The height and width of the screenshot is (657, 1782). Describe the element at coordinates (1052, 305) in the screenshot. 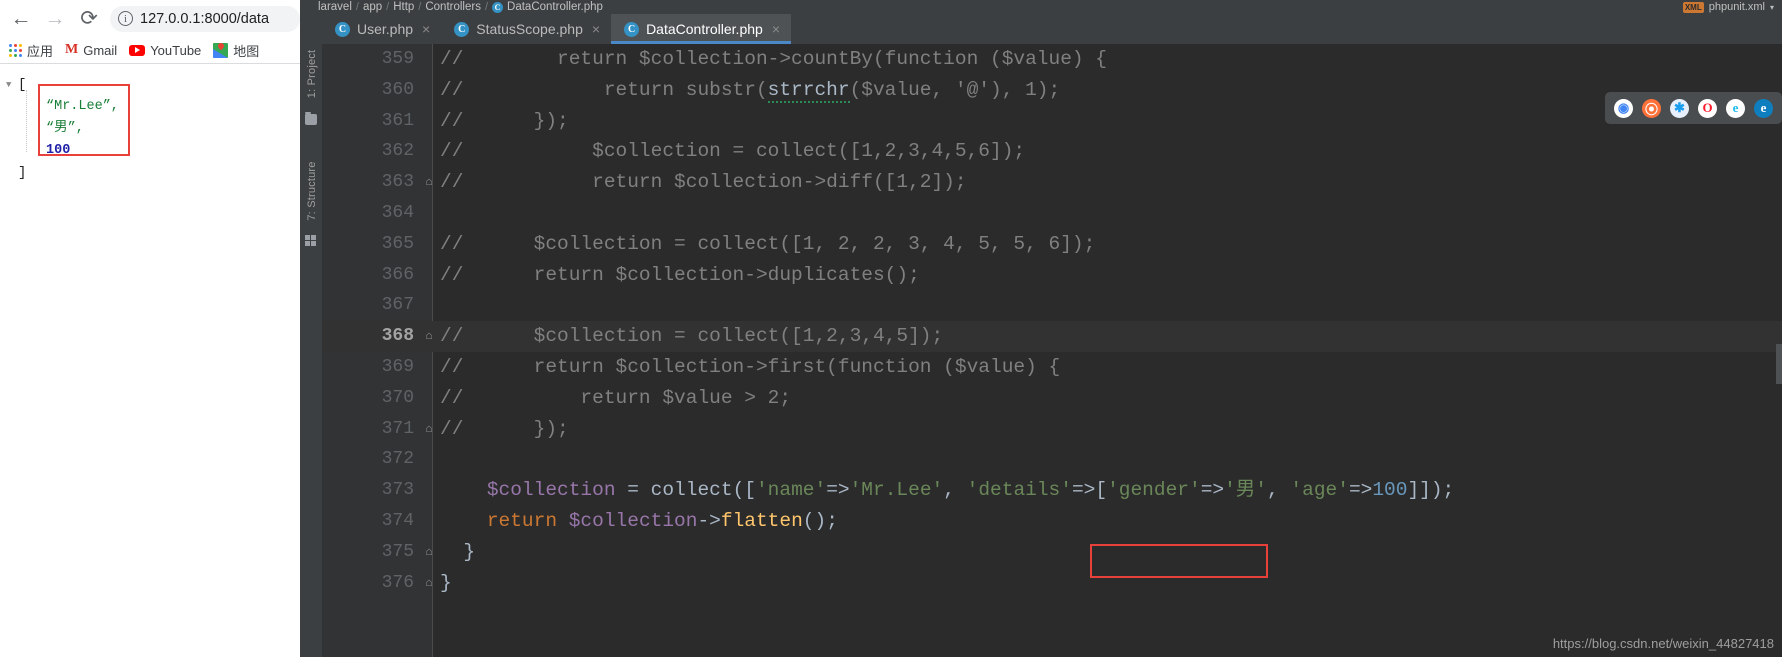

I see `code-line: 367` at that location.